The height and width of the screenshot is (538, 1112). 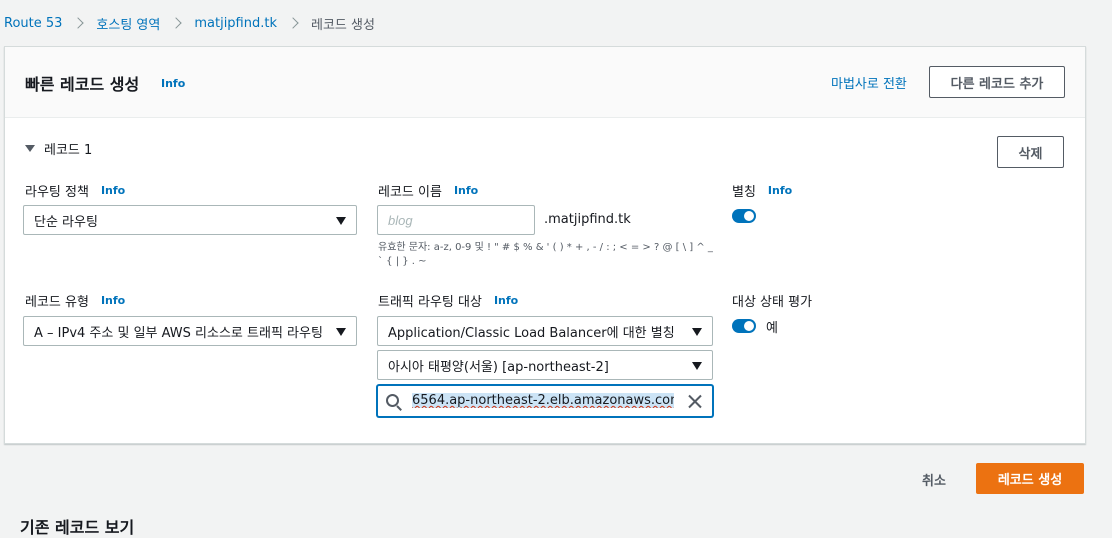 I want to click on record-expander: 레코드 1, so click(x=58, y=148).